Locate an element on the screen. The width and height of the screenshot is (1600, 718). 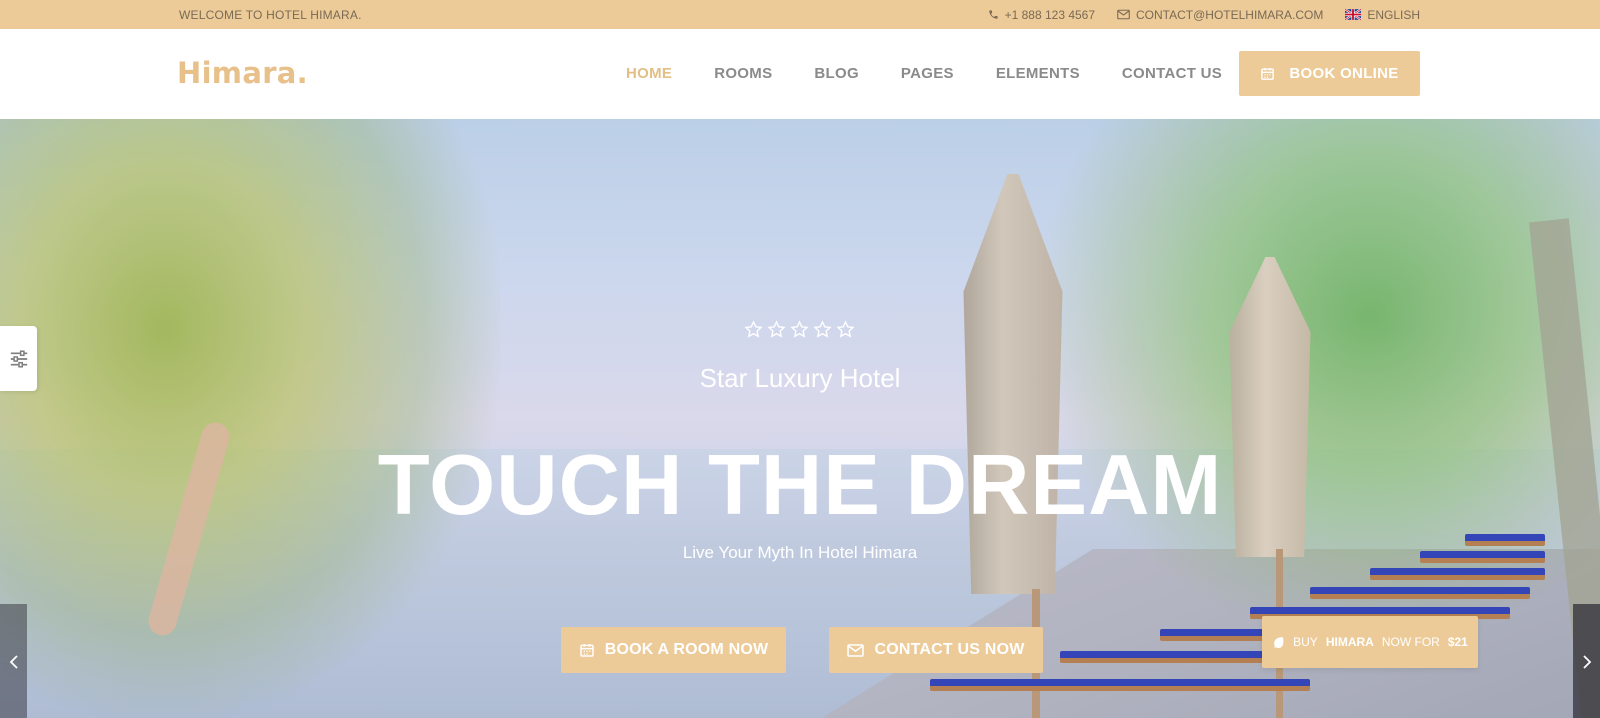
nav-contact-us: CONTACT US is located at coordinates (1172, 73).